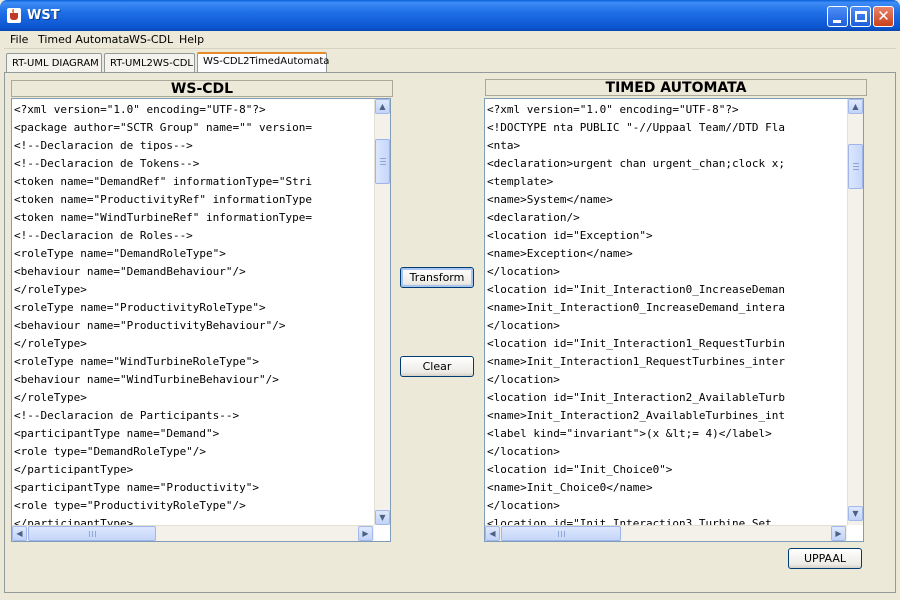 The height and width of the screenshot is (600, 900). I want to click on code-line: <template>, so click(520, 181).